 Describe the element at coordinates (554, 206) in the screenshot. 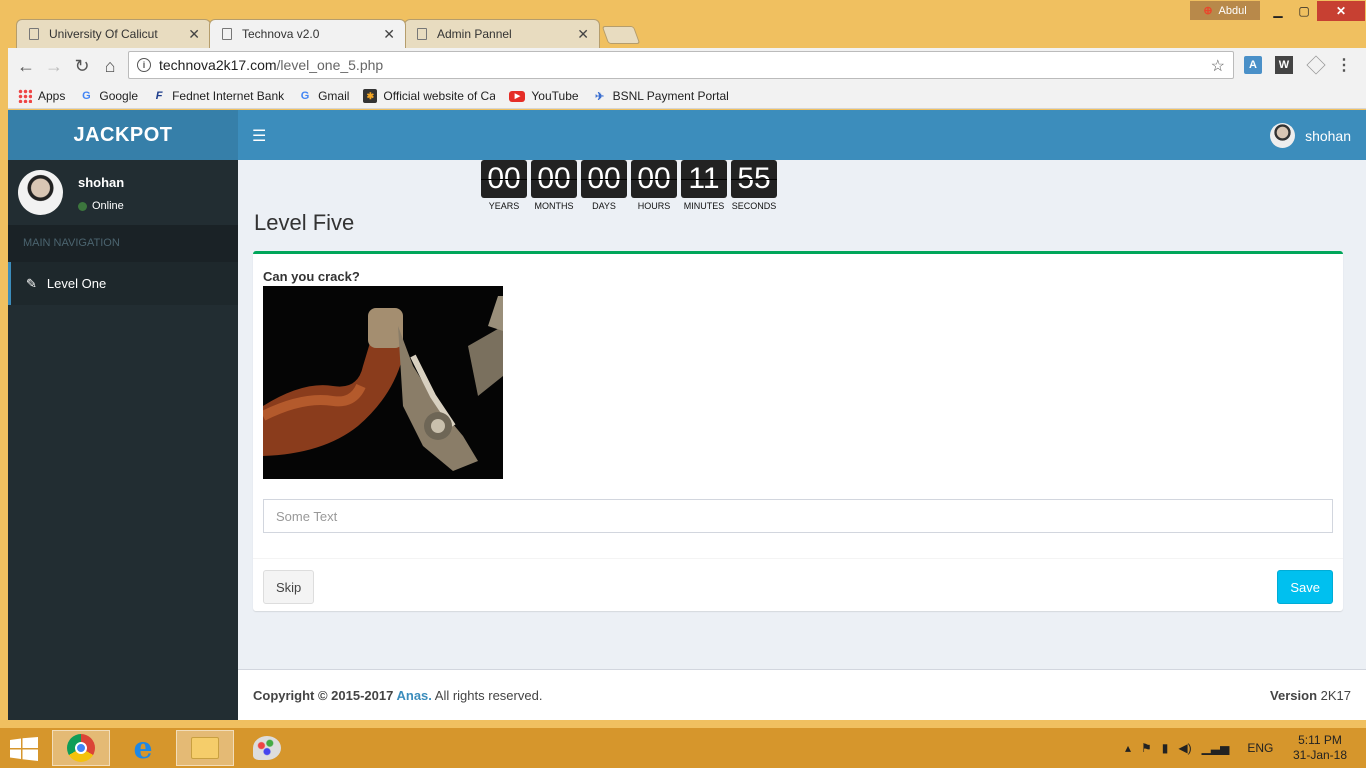

I see `countdown-label: MONTHS` at that location.